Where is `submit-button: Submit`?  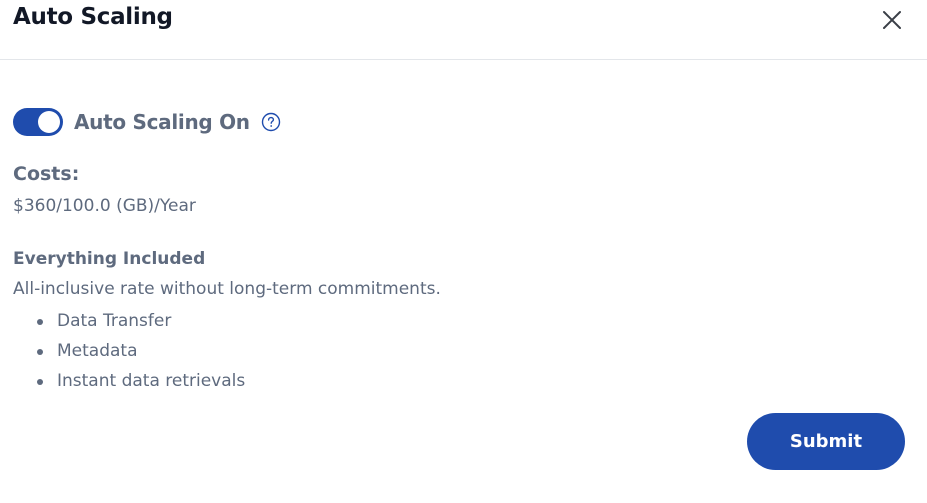
submit-button: Submit is located at coordinates (826, 441).